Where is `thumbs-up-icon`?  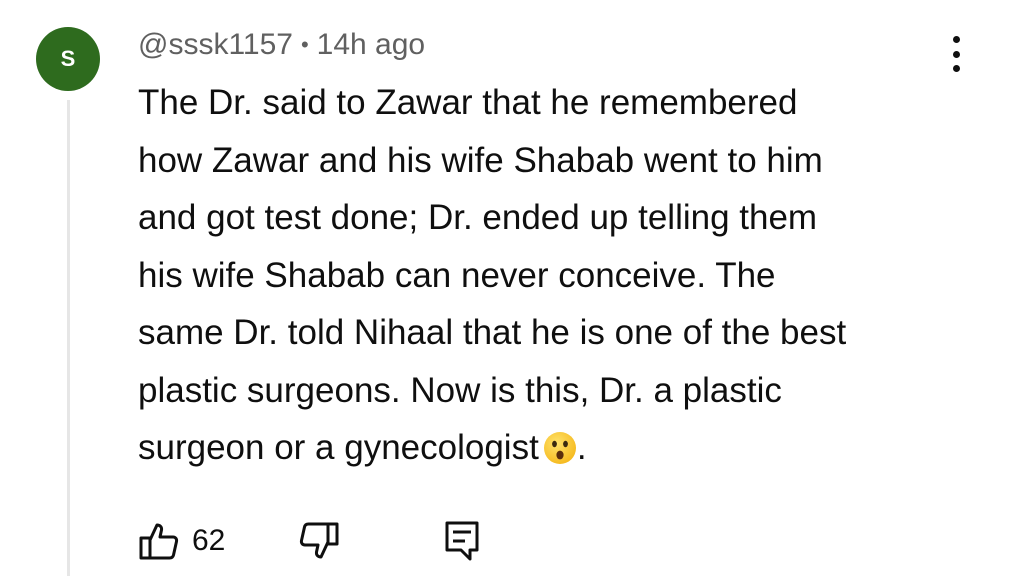
thumbs-up-icon is located at coordinates (159, 541).